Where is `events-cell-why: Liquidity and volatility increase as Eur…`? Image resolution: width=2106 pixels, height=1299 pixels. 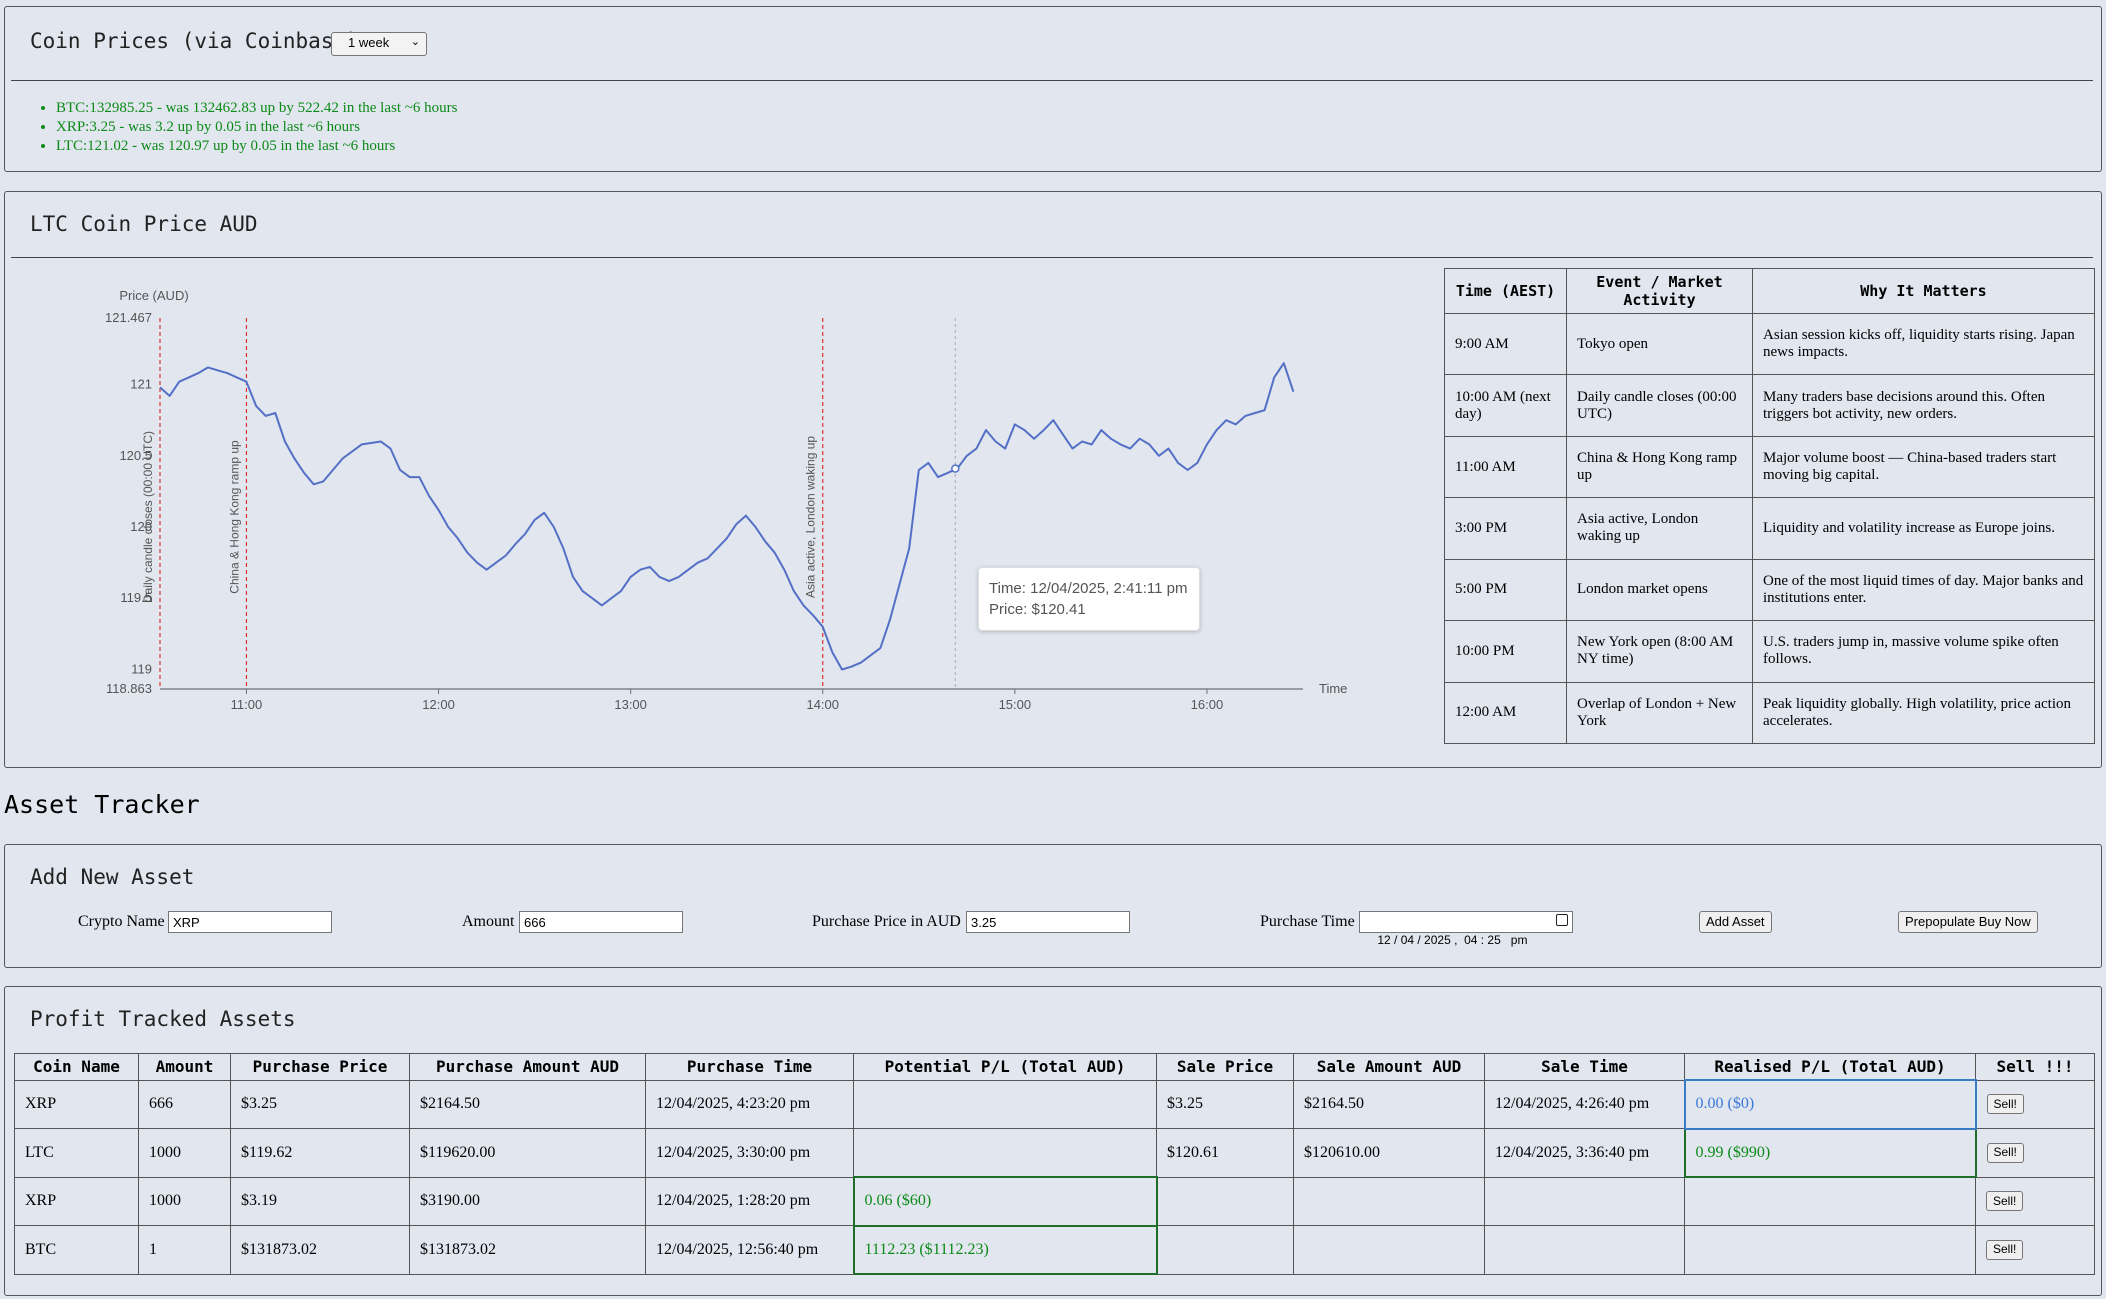
events-cell-why: Liquidity and volatility increase as Eur… is located at coordinates (1923, 528).